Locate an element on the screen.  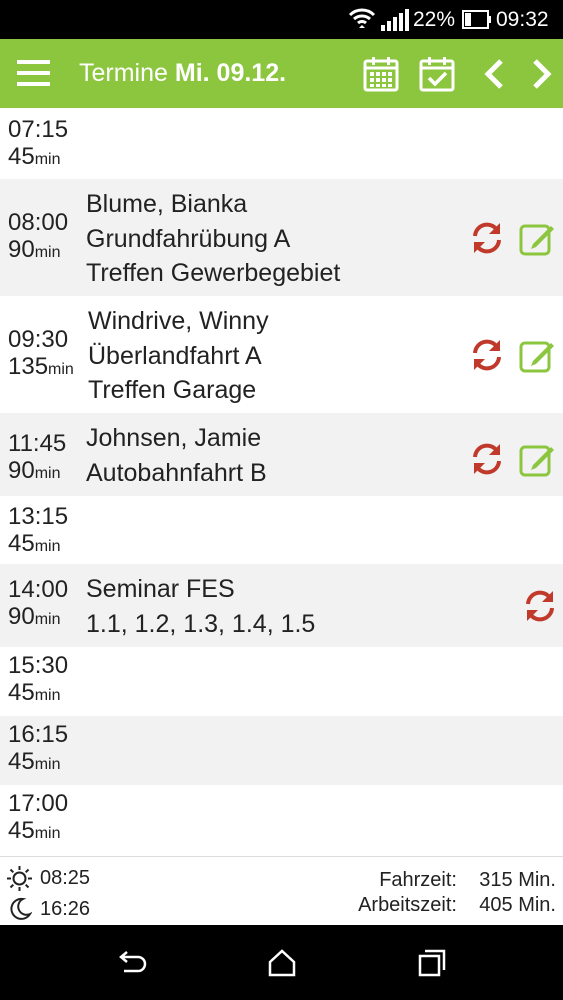
appointment-time: 14:00 is located at coordinates (38, 589).